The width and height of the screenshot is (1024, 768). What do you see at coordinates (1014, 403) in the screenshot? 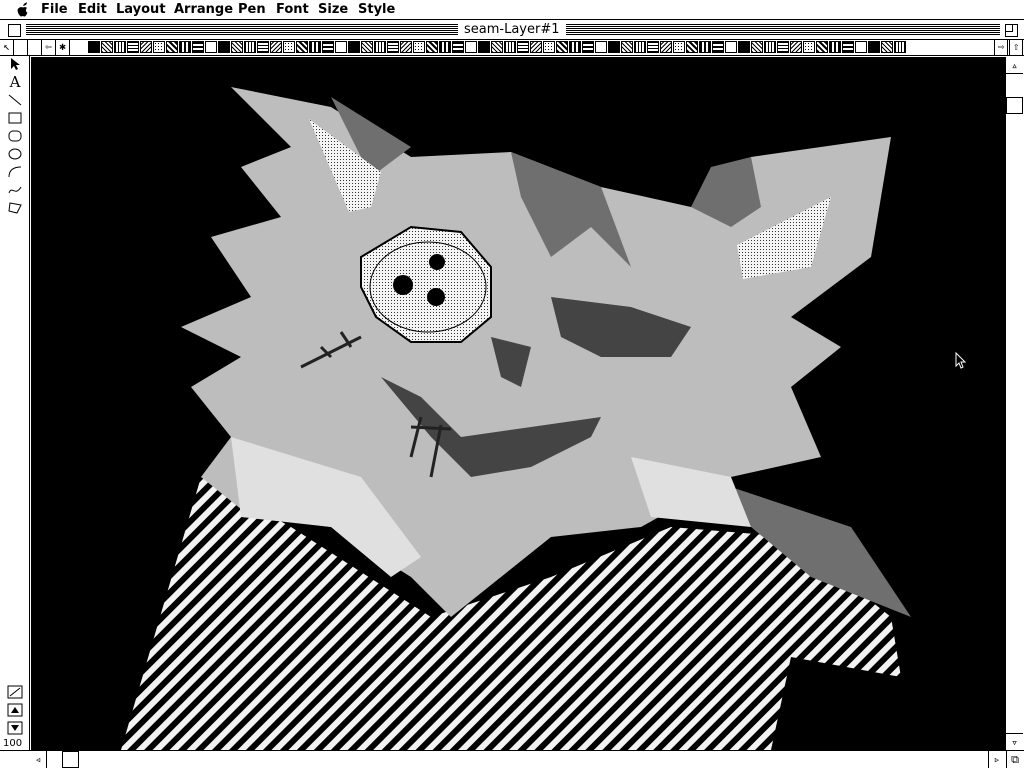
I see `vertical-scrollbar: ▵ ▿` at bounding box center [1014, 403].